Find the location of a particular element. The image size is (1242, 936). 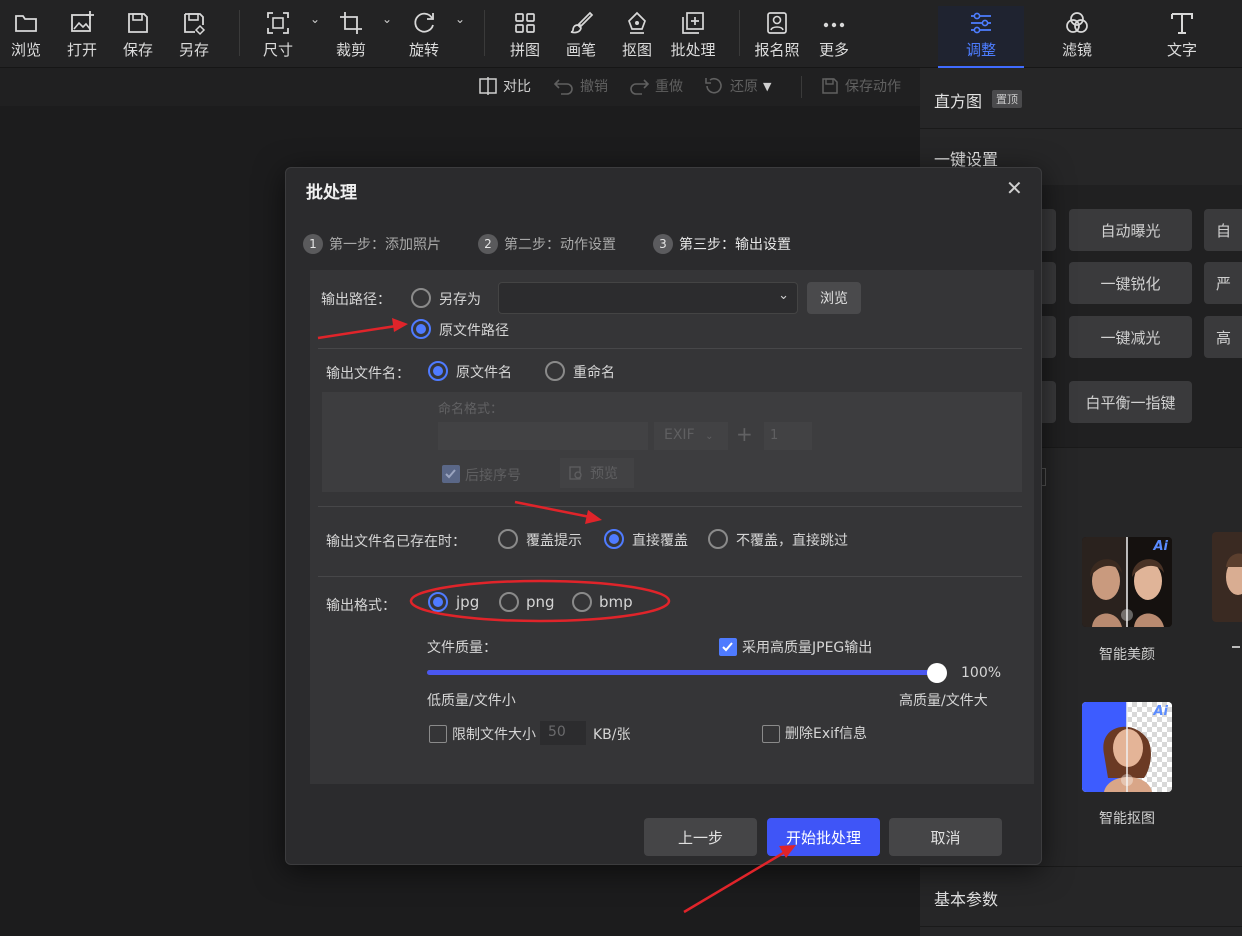

radio-format-bmp is located at coordinates (582, 602).